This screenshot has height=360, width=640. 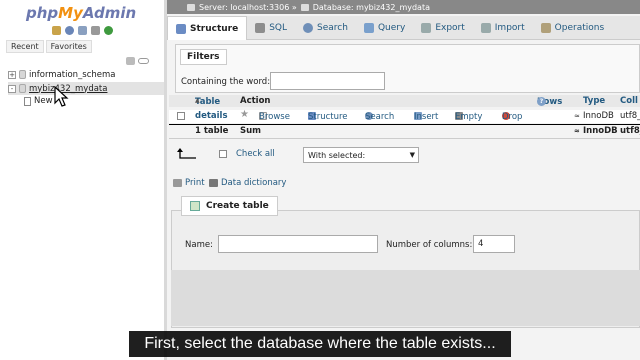 What do you see at coordinates (404, 138) in the screenshot?
I see `table-footer-divider` at bounding box center [404, 138].